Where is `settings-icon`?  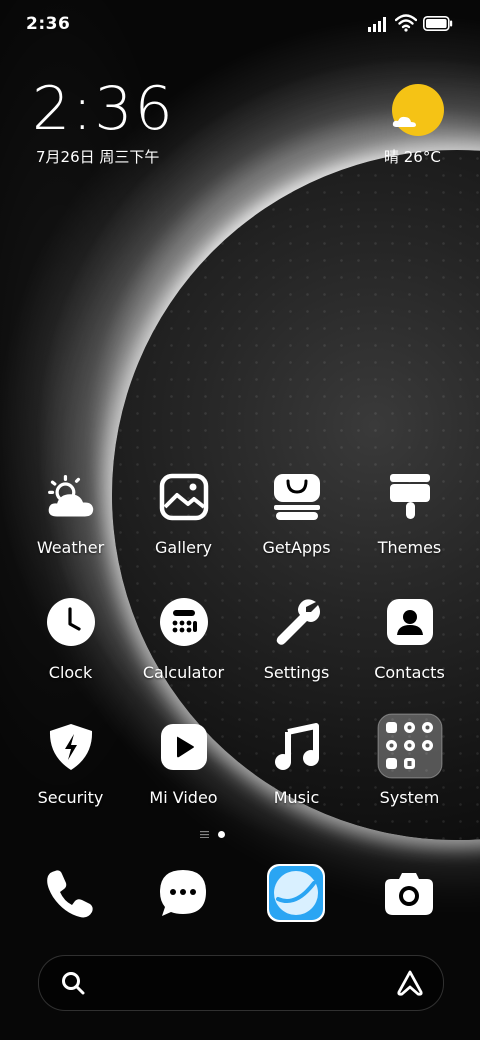
settings-icon is located at coordinates (297, 622).